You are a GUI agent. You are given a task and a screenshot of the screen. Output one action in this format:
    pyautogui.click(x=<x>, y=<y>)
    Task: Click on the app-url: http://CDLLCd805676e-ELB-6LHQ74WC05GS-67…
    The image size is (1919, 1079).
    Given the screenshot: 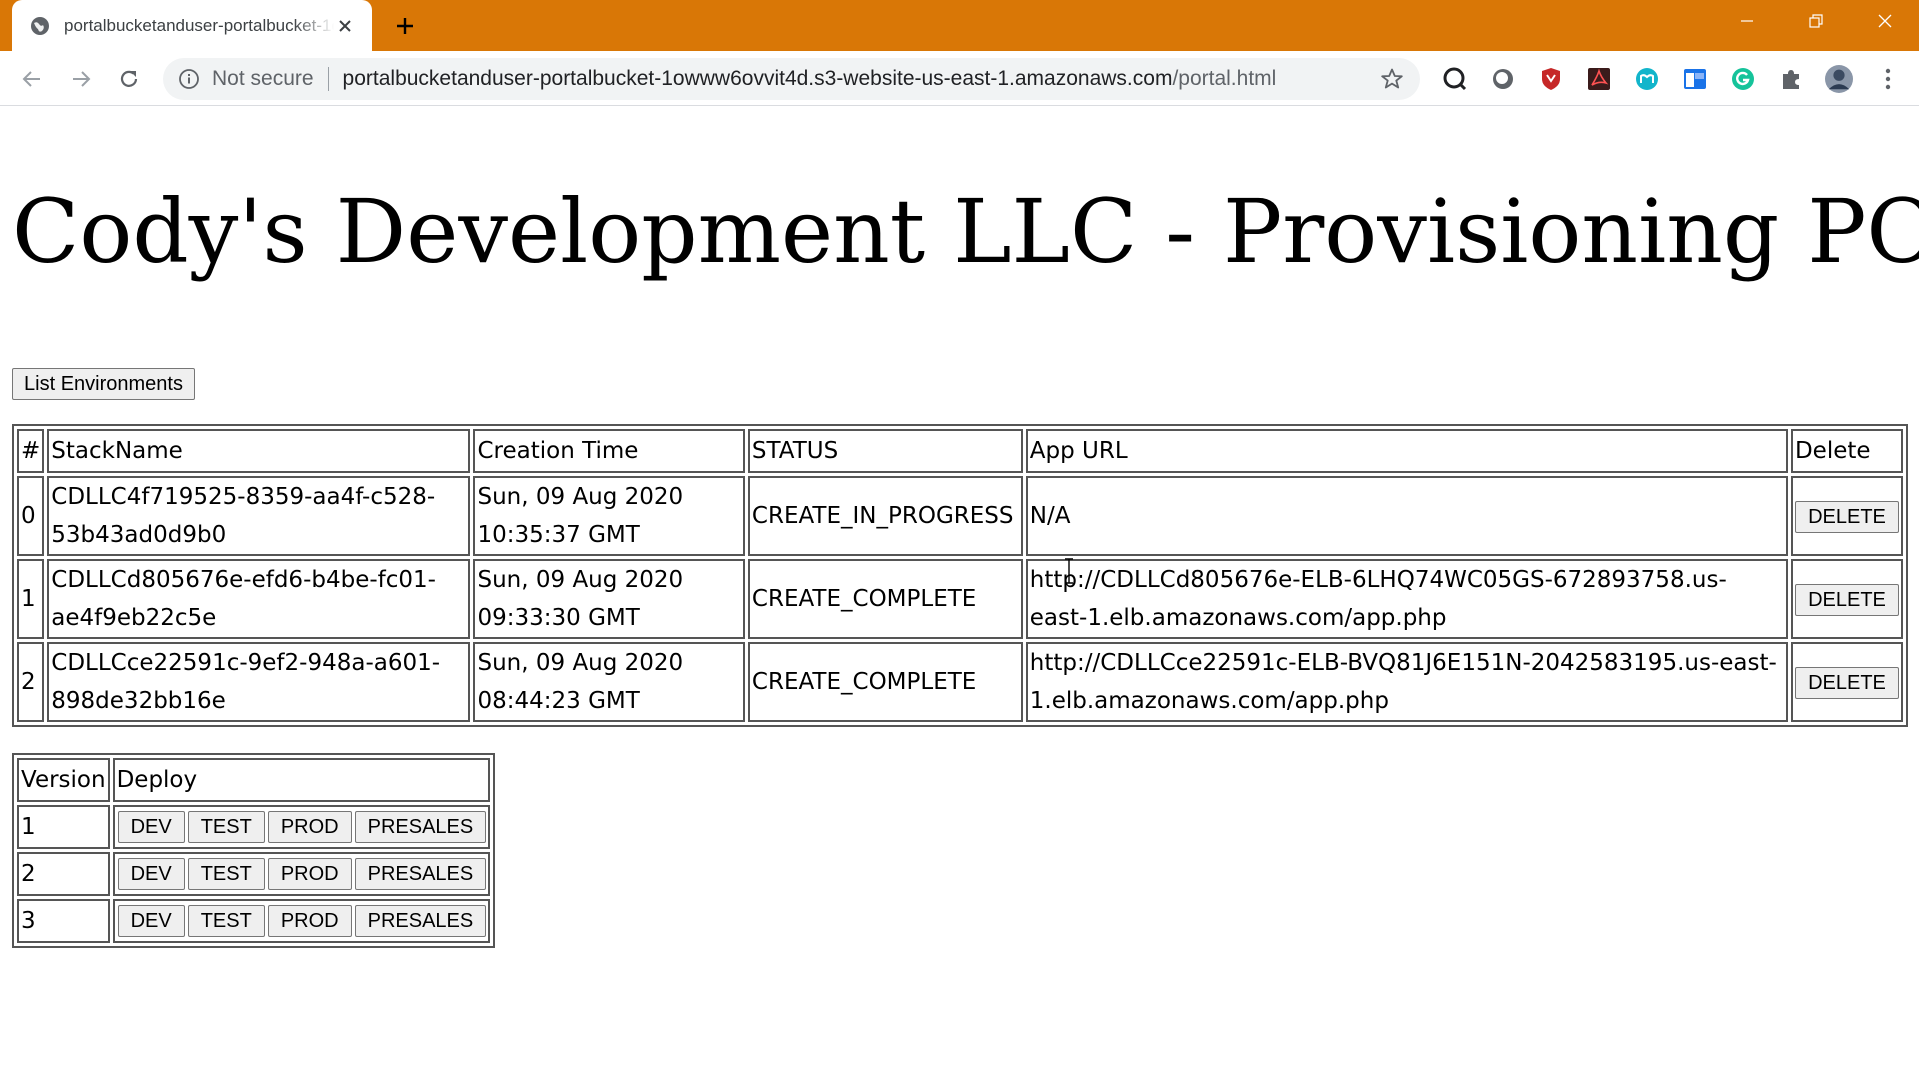 What is the action you would take?
    pyautogui.click(x=1406, y=599)
    